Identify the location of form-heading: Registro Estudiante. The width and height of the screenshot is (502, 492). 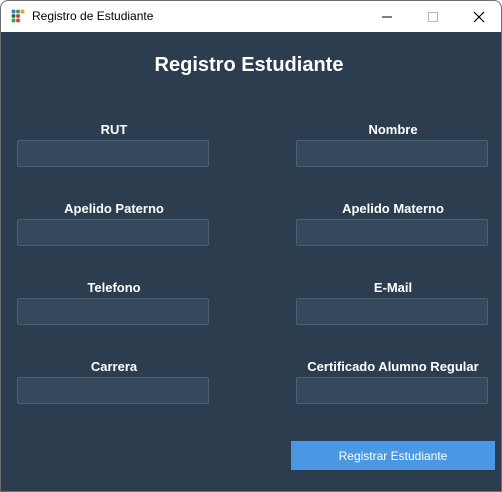
(249, 65).